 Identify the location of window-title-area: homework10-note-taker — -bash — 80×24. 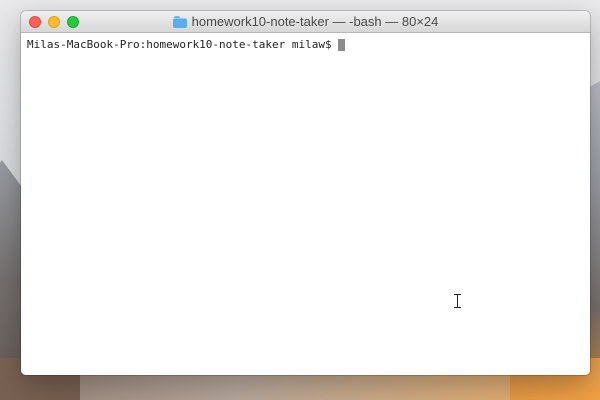
(305, 21).